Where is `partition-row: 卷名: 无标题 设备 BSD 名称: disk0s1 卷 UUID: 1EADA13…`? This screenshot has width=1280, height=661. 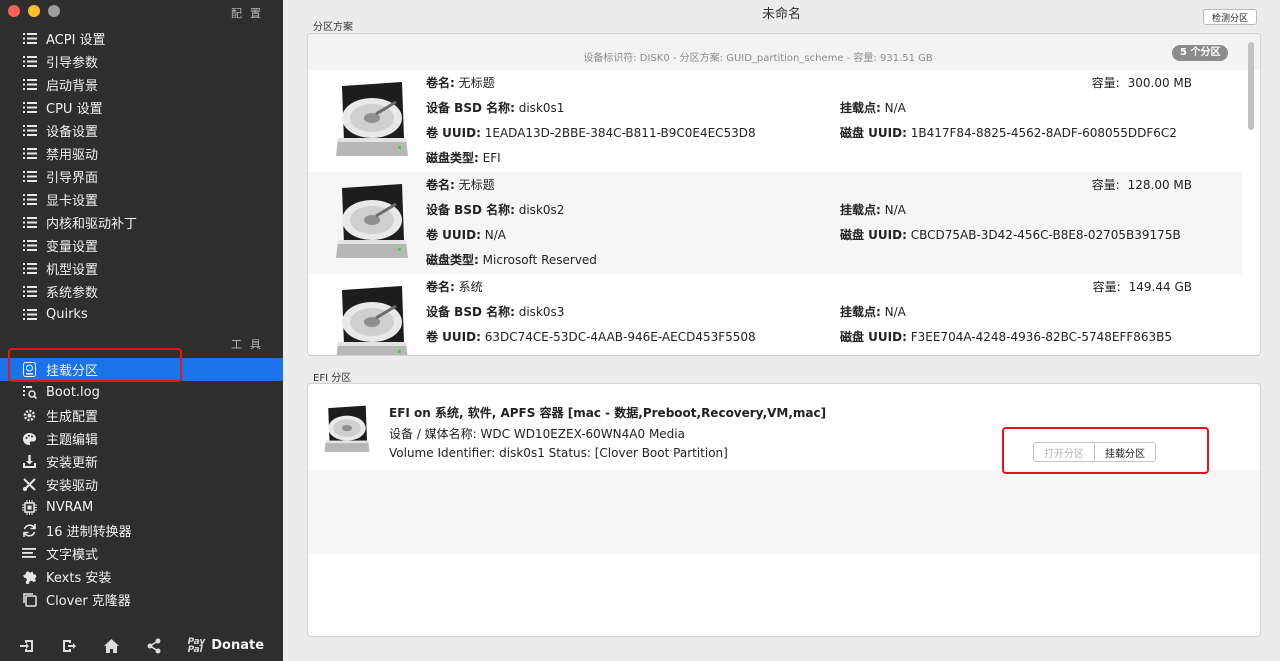
partition-row: 卷名: 无标题 设备 BSD 名称: disk0s1 卷 UUID: 1EADA13… is located at coordinates (775, 121).